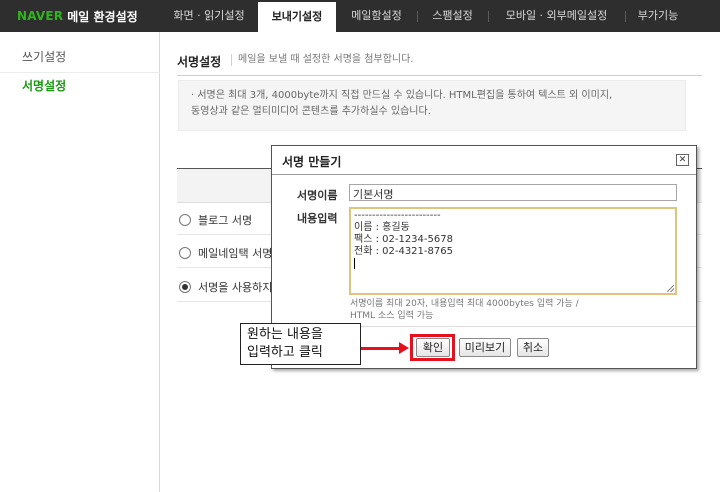 This screenshot has width=720, height=492. Describe the element at coordinates (312, 162) in the screenshot. I see `dialog-title: 서명 만들기` at that location.